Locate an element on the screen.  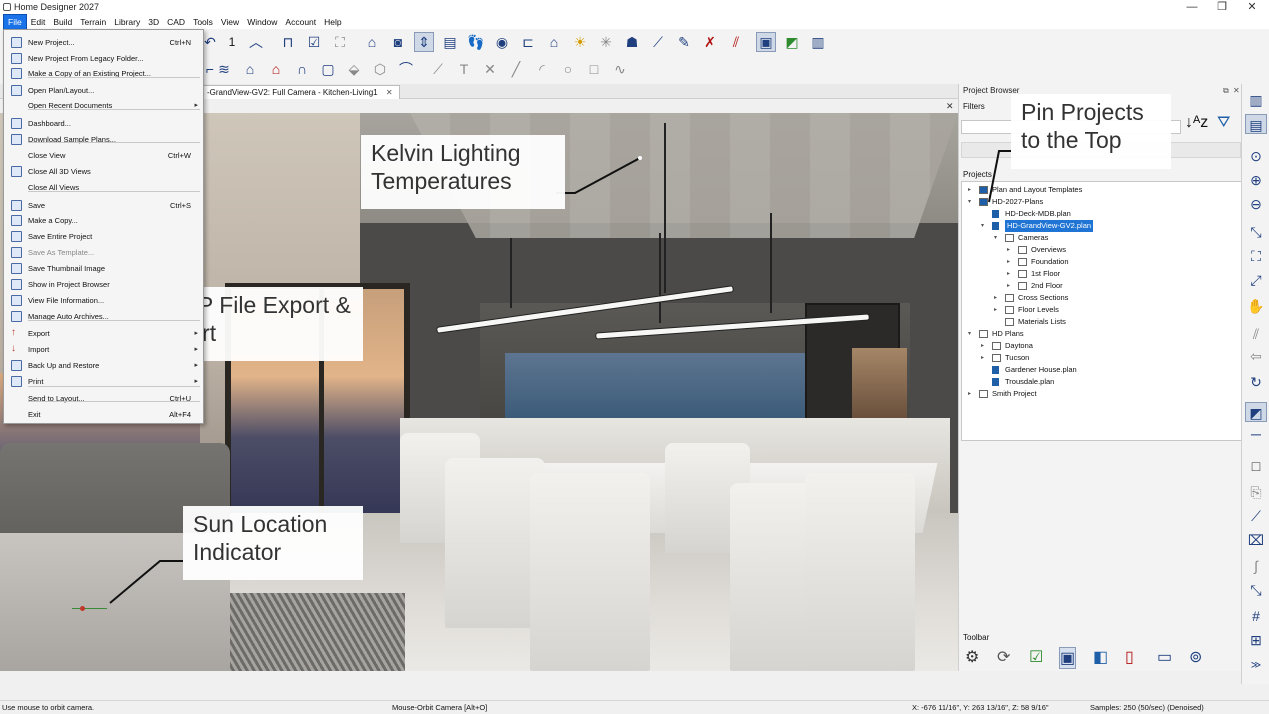
new-plan-icon: ▯ is located at coordinates (1129, 657).